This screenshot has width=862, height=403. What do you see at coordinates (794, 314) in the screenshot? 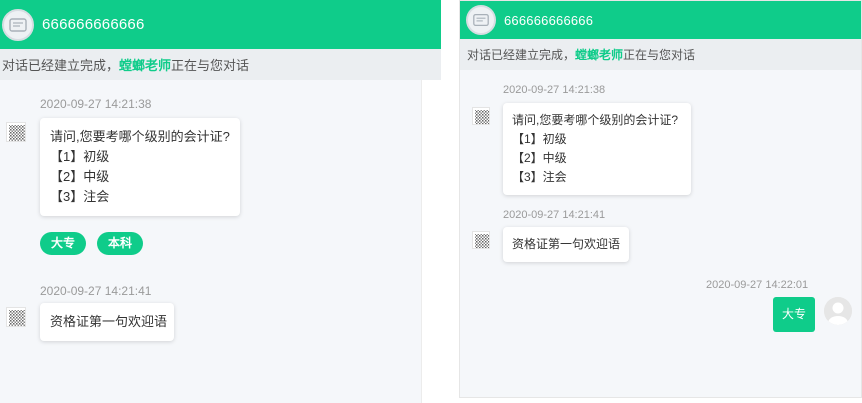
I see `sent-message-bubble: 大专` at bounding box center [794, 314].